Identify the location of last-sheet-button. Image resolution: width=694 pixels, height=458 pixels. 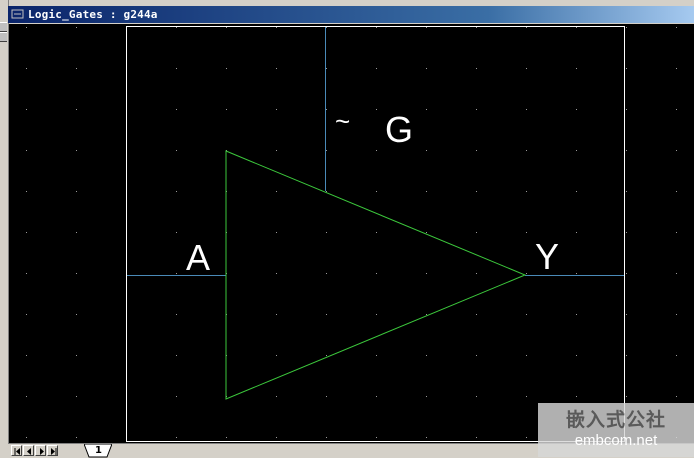
(52, 450).